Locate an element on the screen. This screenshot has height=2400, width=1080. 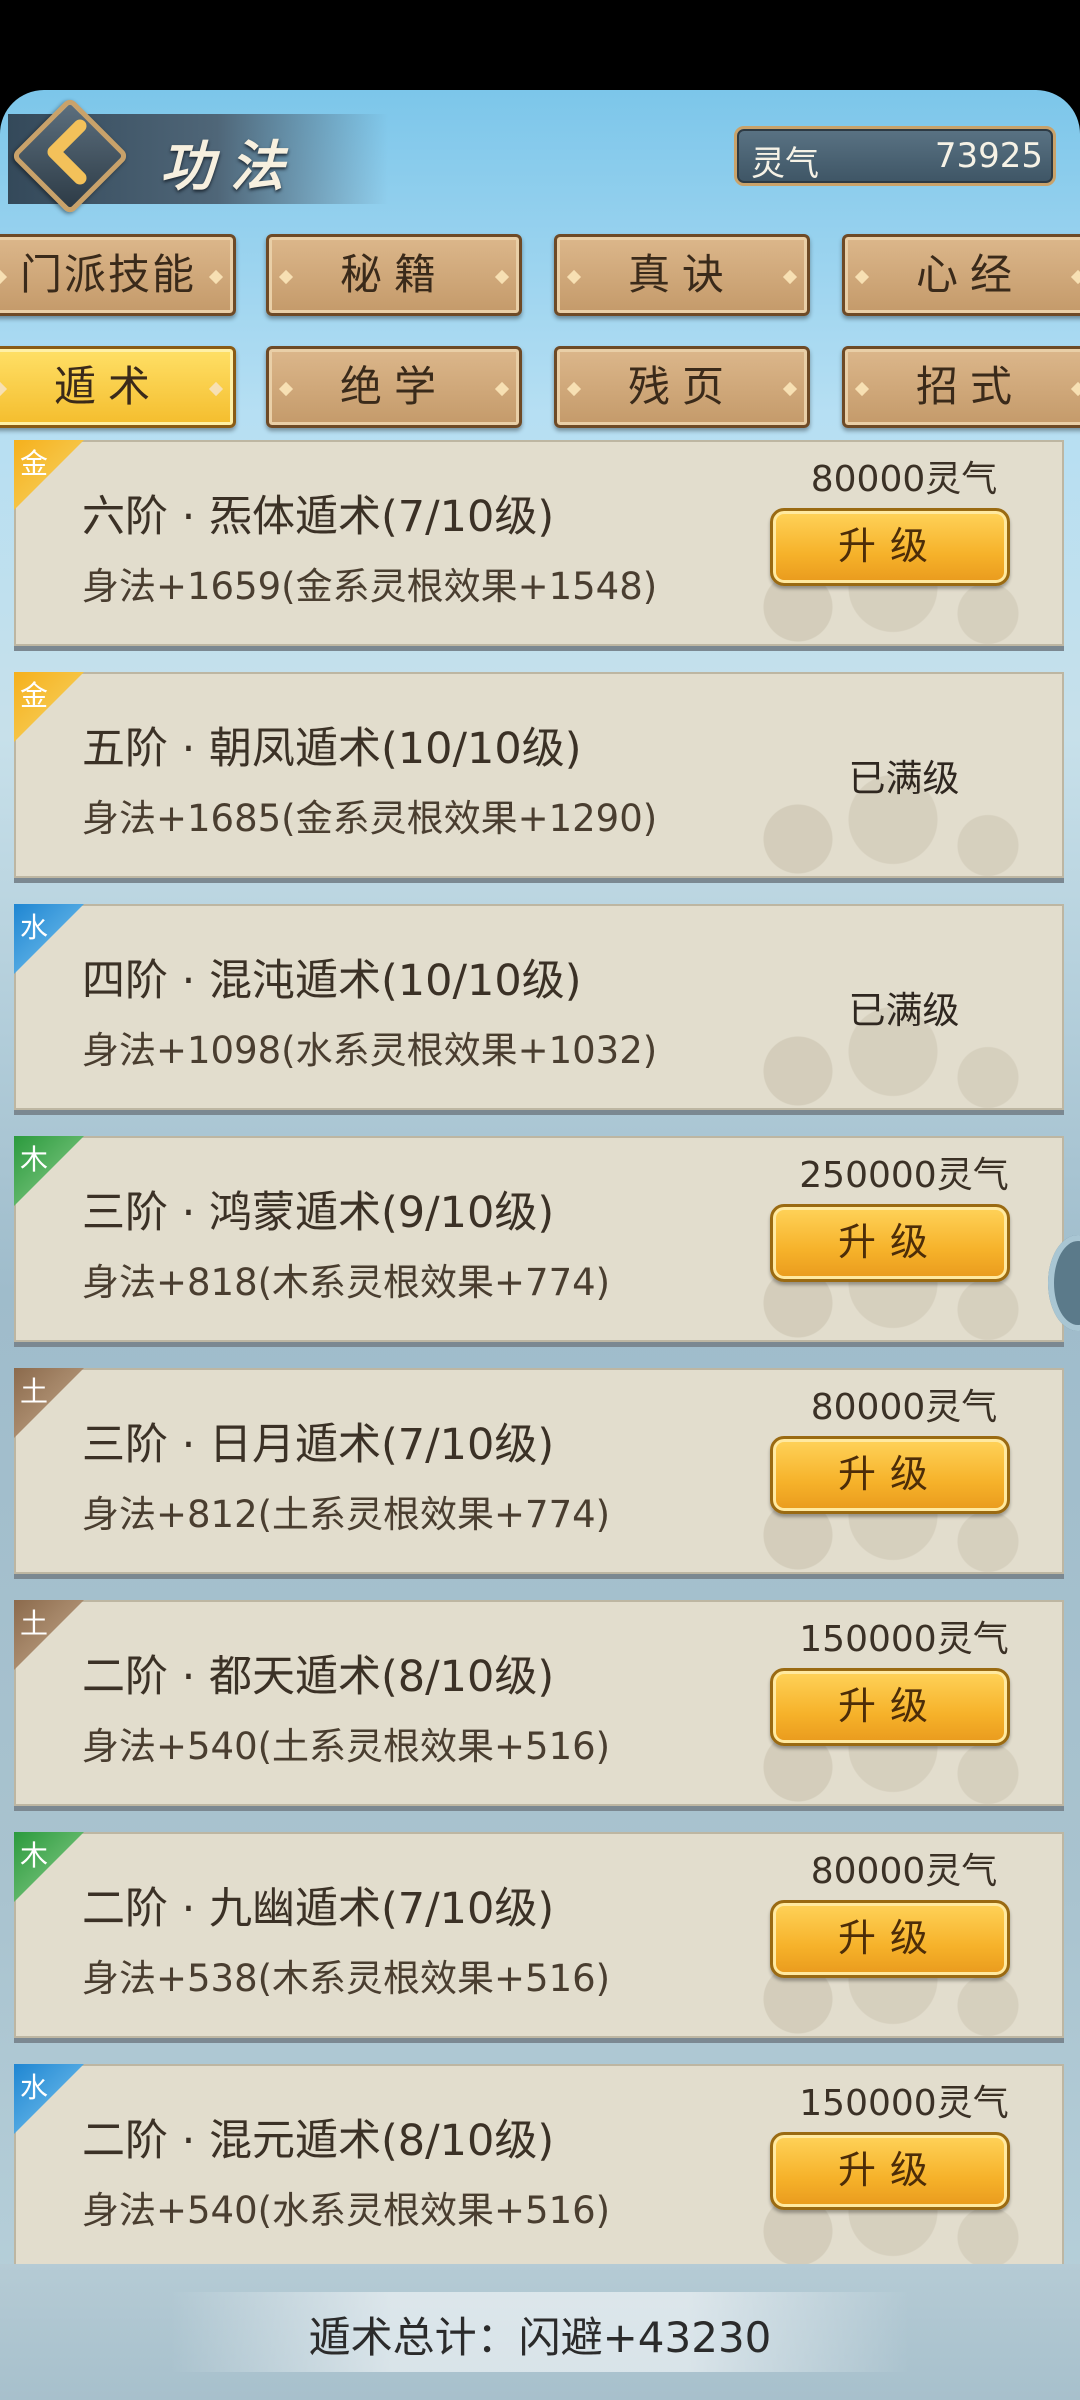
escape-arts-total: 遁术总计：闪避+43230 is located at coordinates (540, 2337).